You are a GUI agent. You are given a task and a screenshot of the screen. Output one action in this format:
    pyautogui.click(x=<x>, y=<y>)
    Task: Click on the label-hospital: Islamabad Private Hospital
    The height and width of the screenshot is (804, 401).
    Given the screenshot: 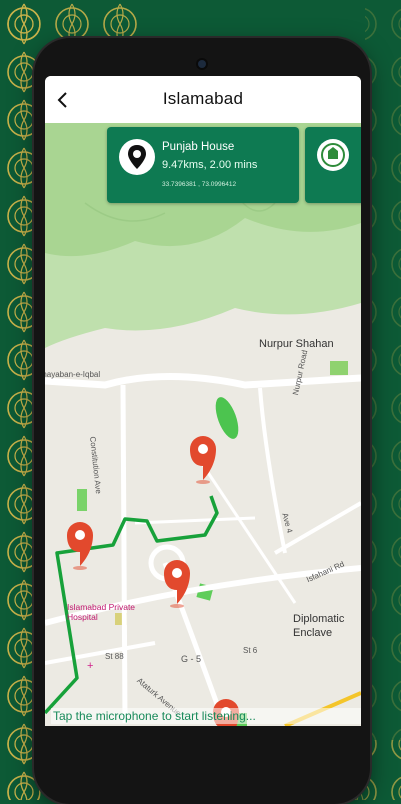 What is the action you would take?
    pyautogui.click(x=101, y=612)
    